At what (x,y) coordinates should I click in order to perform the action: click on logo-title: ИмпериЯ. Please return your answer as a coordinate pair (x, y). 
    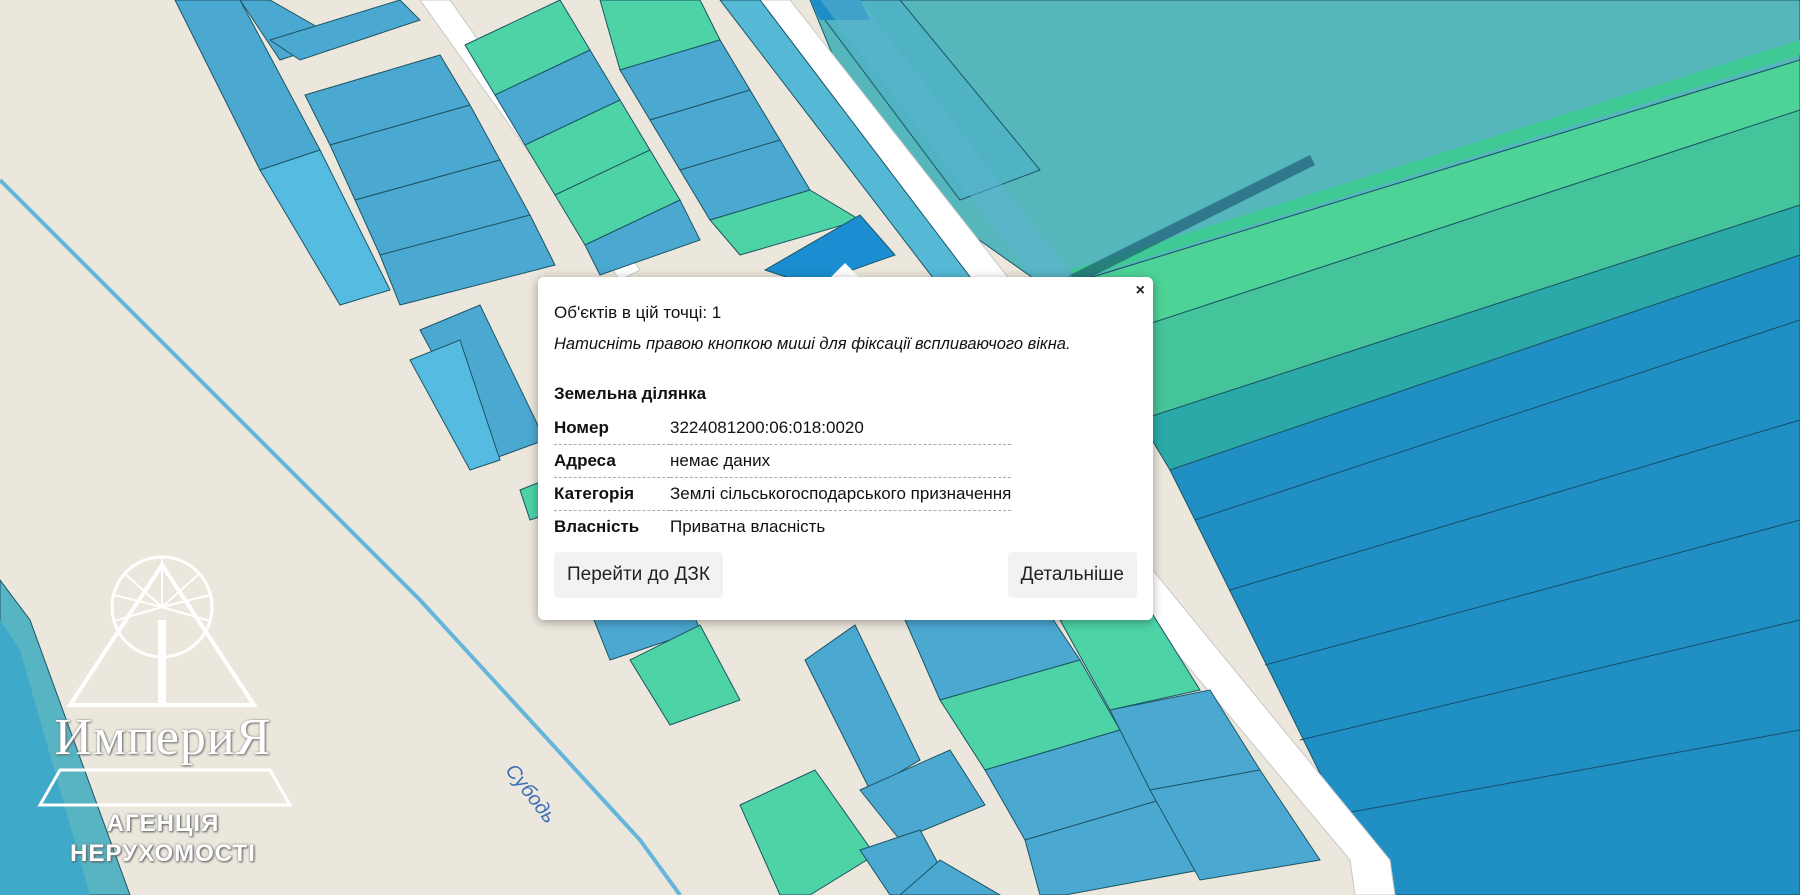
    Looking at the image, I should click on (163, 737).